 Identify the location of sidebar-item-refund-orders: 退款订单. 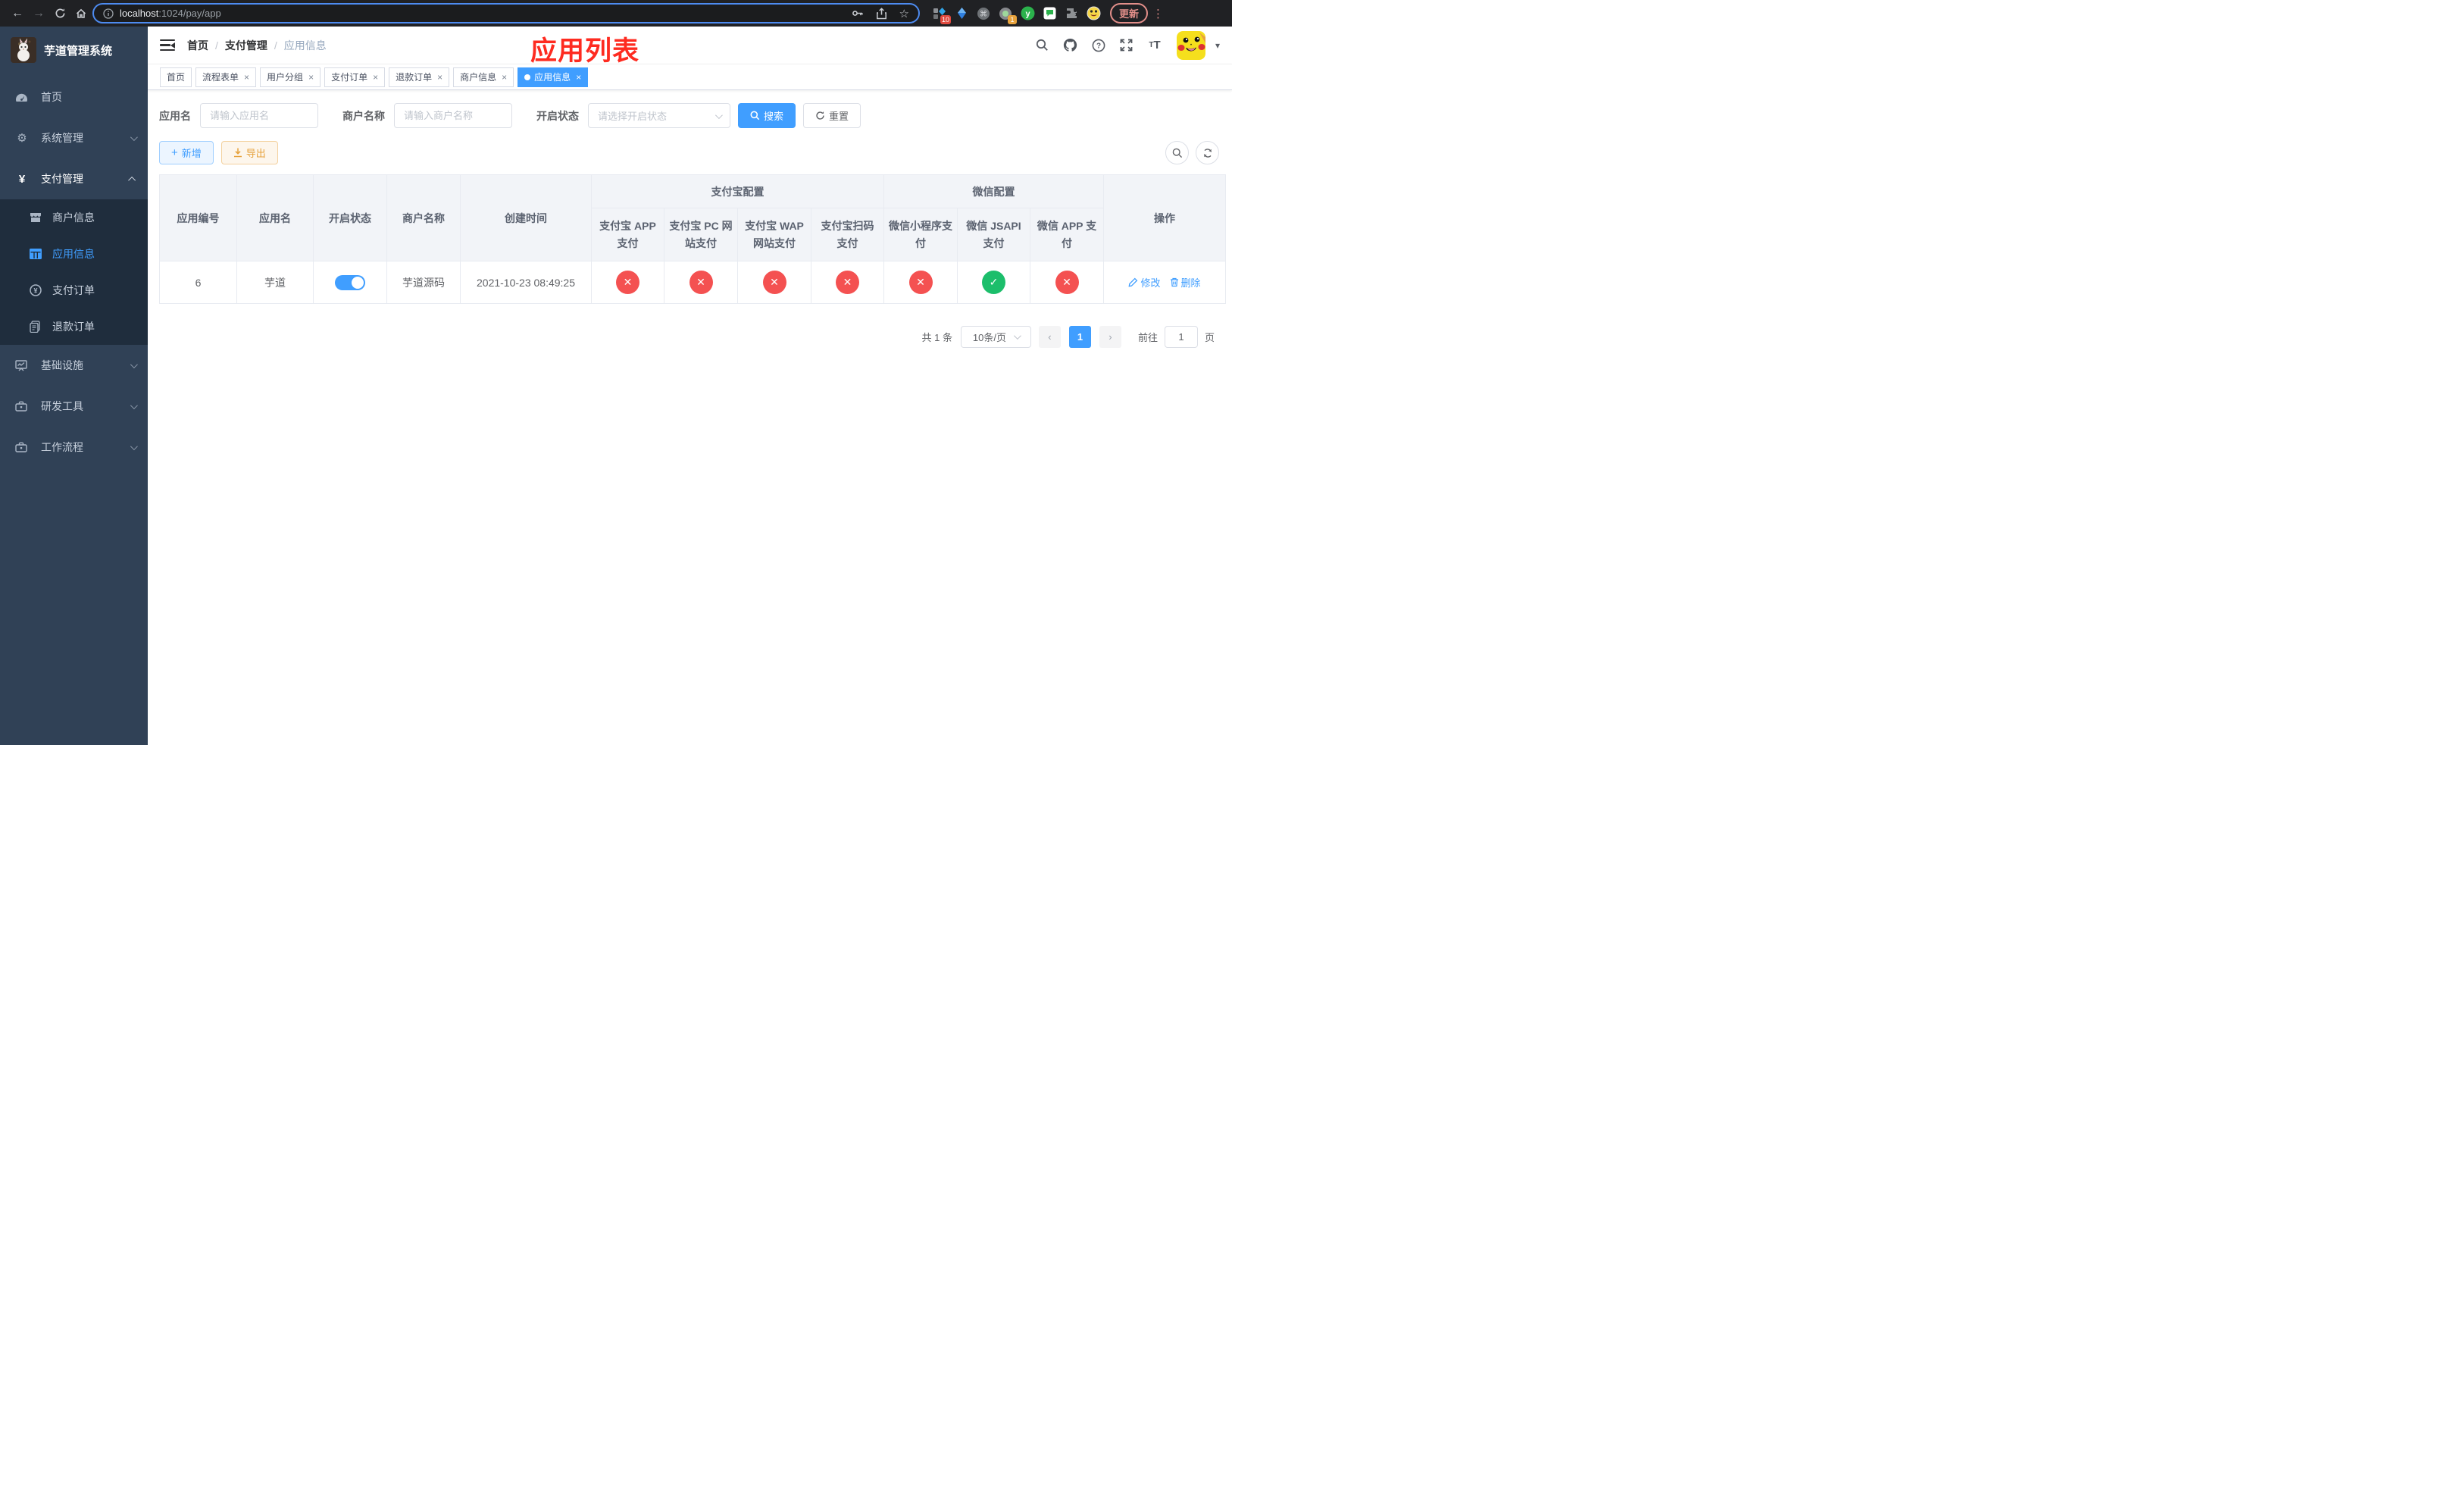
(74, 326).